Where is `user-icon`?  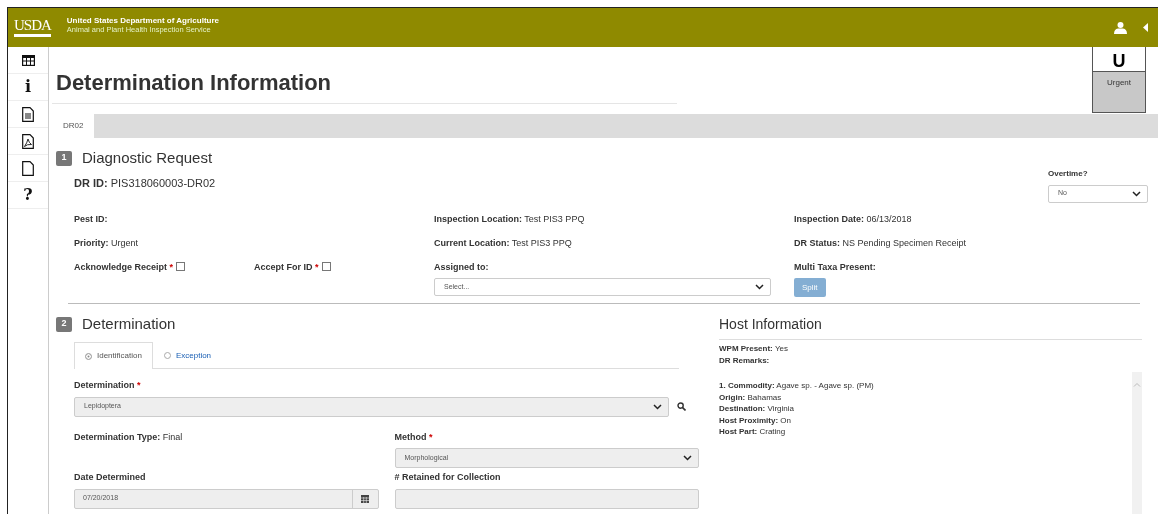
user-icon is located at coordinates (1120, 27).